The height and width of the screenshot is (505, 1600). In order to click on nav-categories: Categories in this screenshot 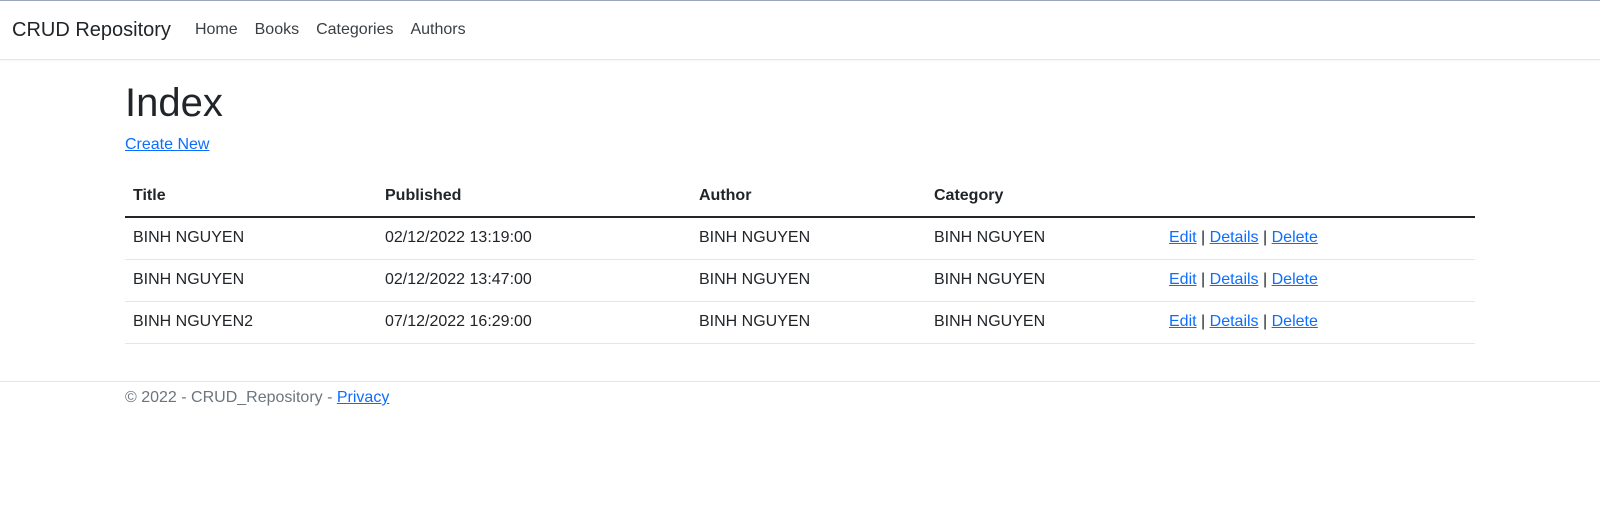, I will do `click(354, 30)`.